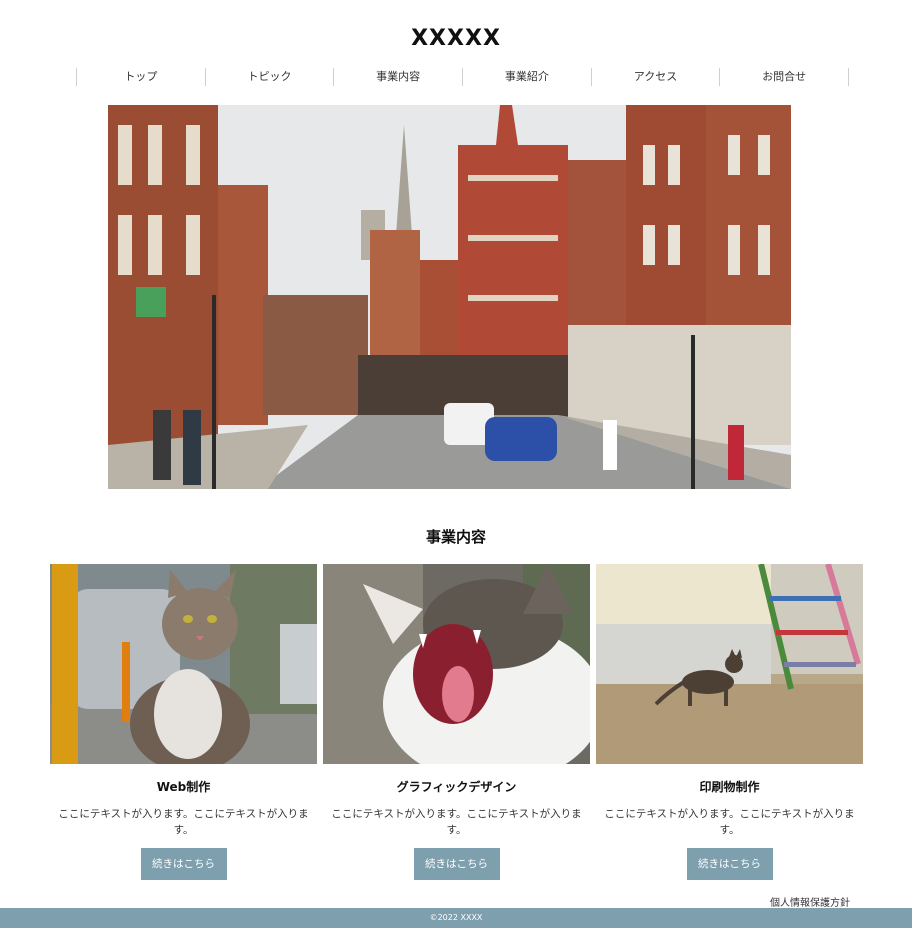  What do you see at coordinates (183, 664) in the screenshot?
I see `cat-photo-sitting` at bounding box center [183, 664].